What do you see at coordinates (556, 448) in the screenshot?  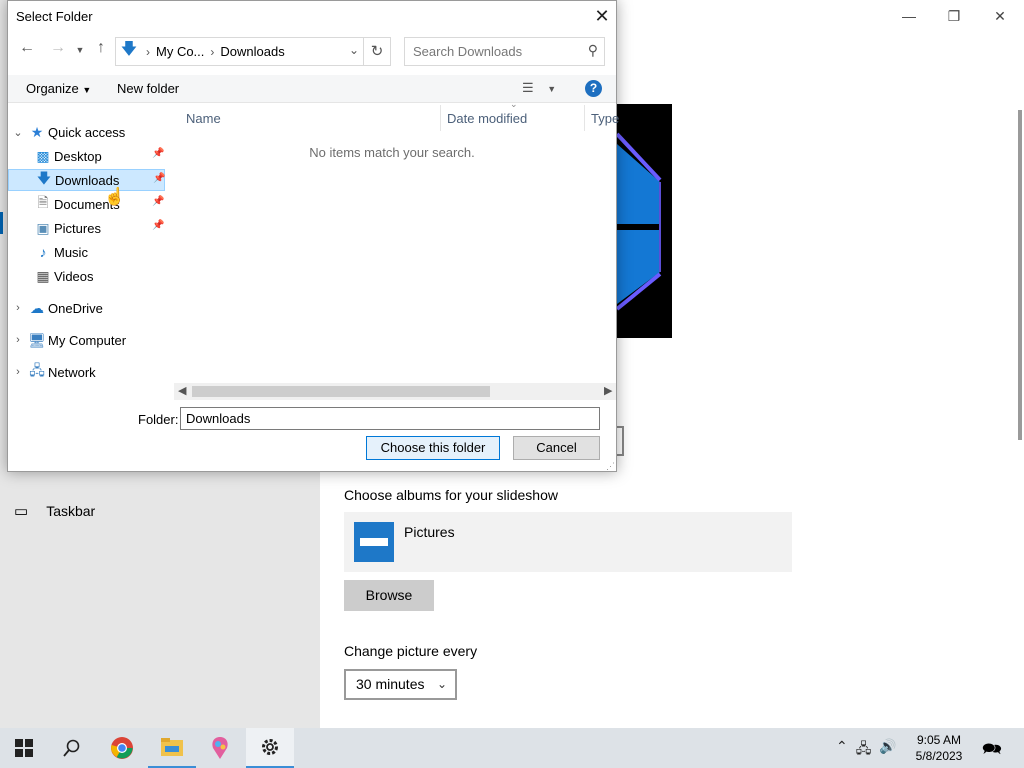 I see `cancel-button: Cancel` at bounding box center [556, 448].